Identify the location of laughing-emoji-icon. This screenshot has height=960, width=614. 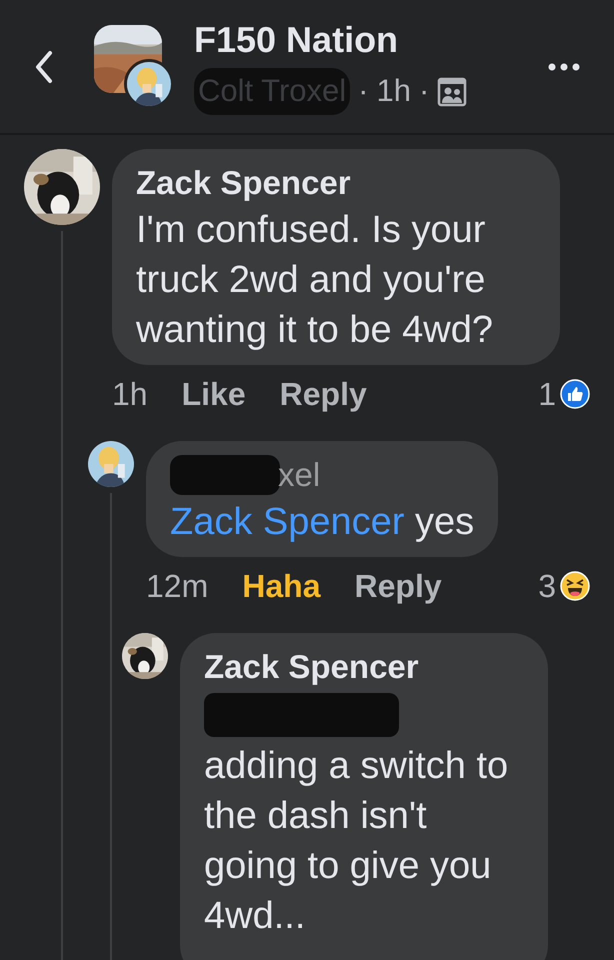
(575, 586).